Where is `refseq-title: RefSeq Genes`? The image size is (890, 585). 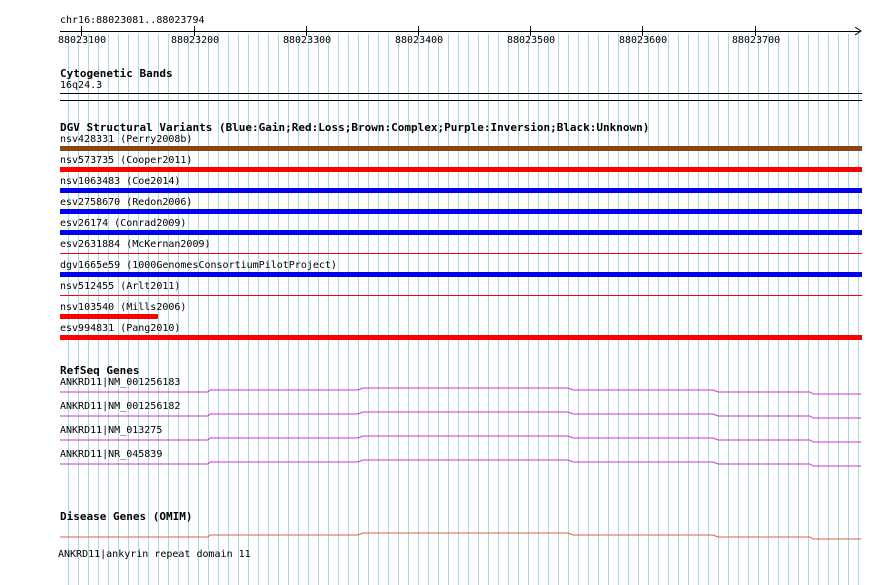 refseq-title: RefSeq Genes is located at coordinates (100, 370).